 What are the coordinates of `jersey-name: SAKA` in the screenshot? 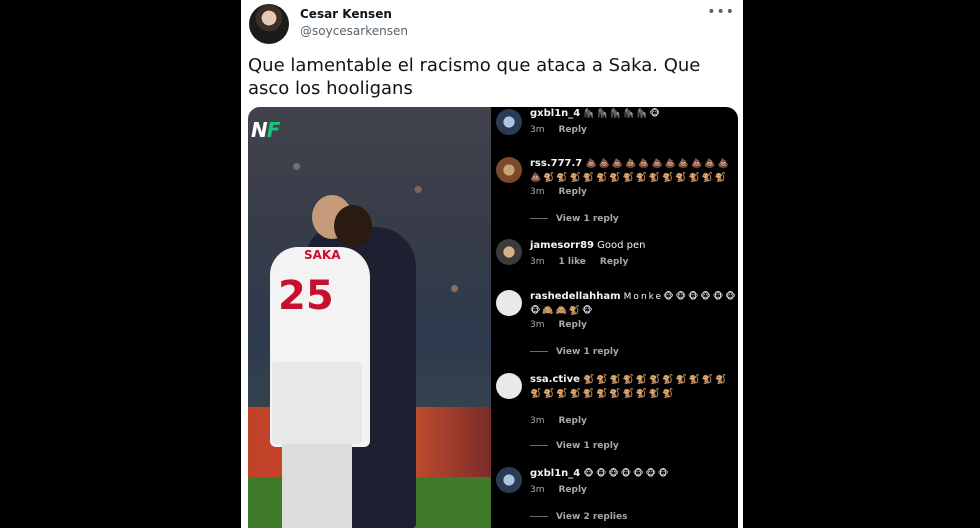 It's located at (322, 255).